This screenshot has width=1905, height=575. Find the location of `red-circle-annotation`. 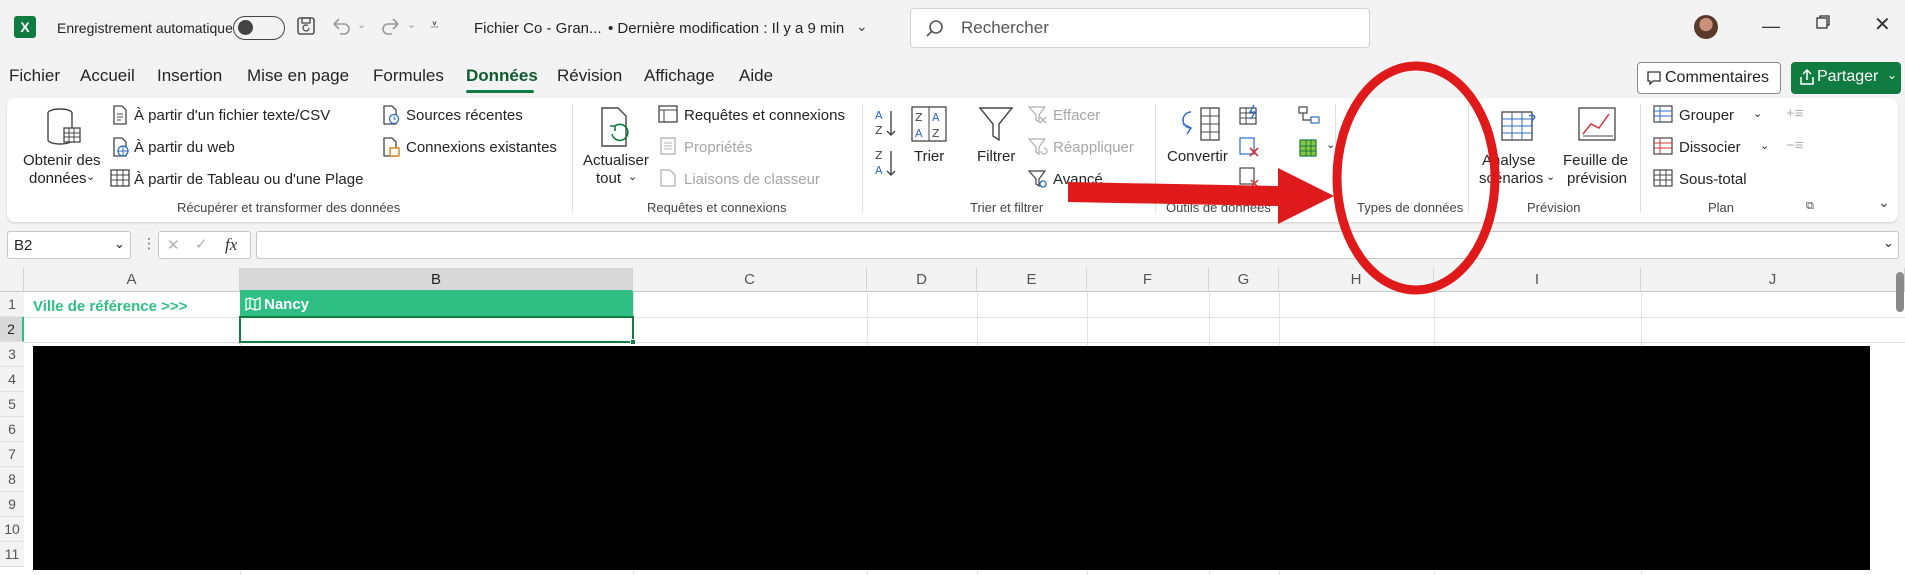

red-circle-annotation is located at coordinates (1416, 178).